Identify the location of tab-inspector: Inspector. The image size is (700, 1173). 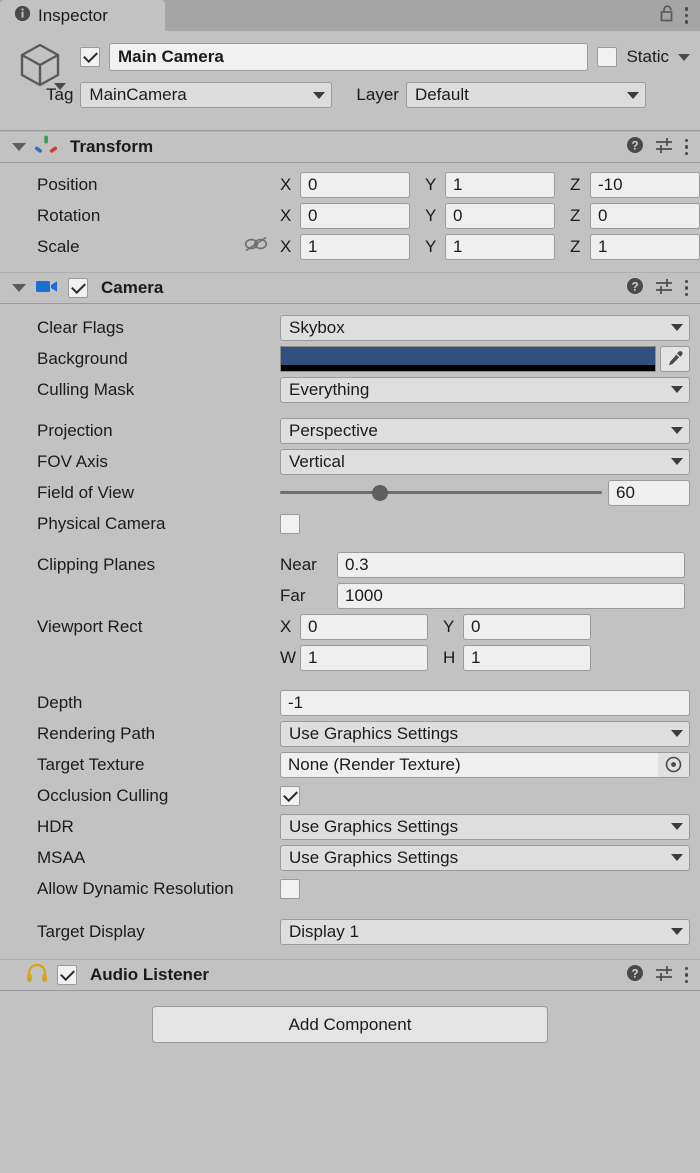
(82, 15).